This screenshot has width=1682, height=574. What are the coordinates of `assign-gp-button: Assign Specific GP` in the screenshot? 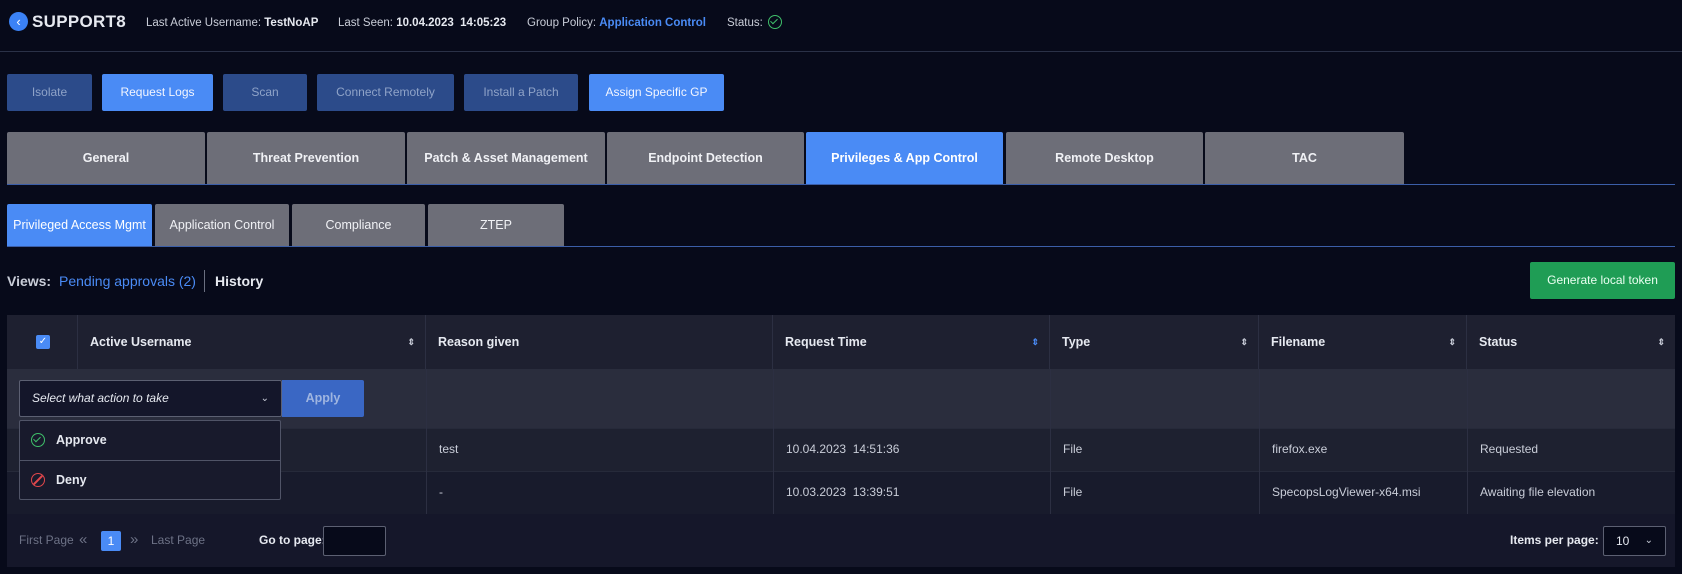 It's located at (656, 92).